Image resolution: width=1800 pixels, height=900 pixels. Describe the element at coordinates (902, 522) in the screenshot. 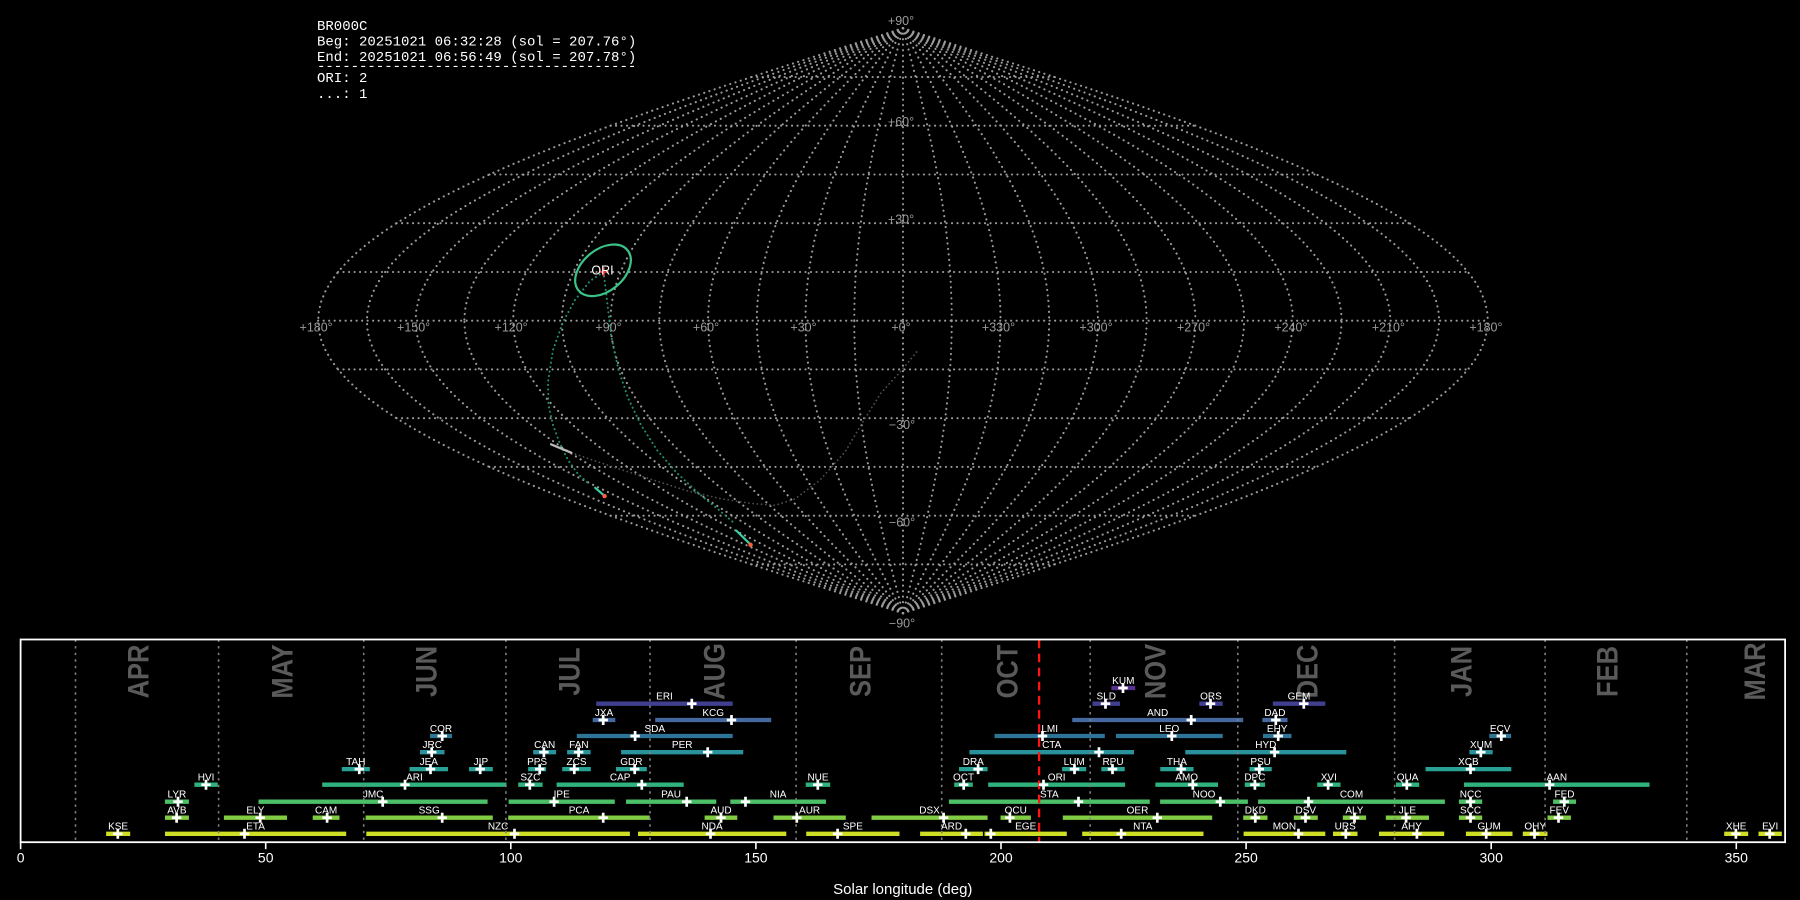

I see `svg-text: −60°` at that location.